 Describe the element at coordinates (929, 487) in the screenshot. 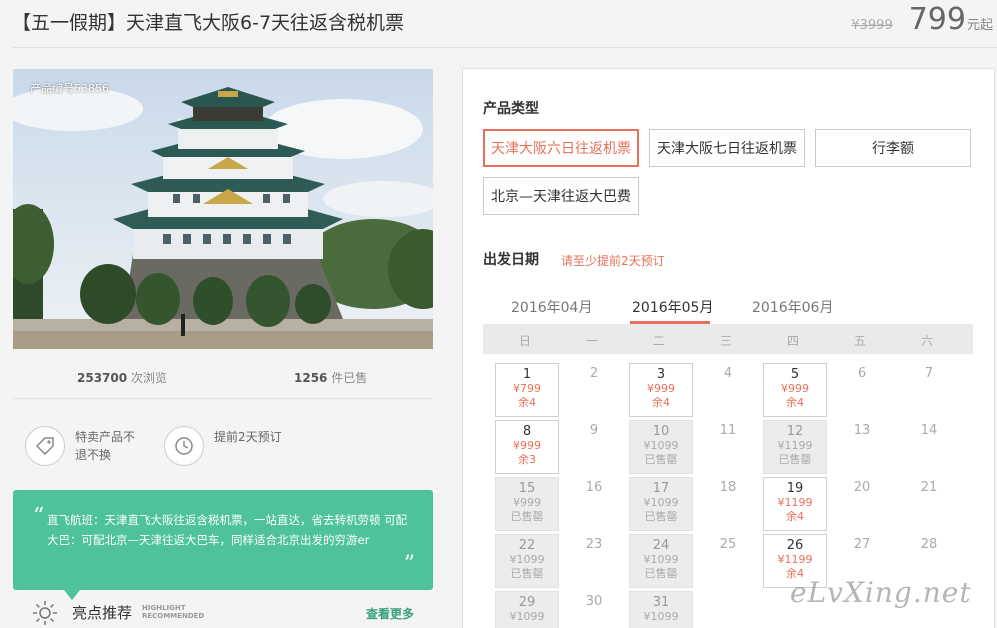

I see `day-number: 21` at that location.